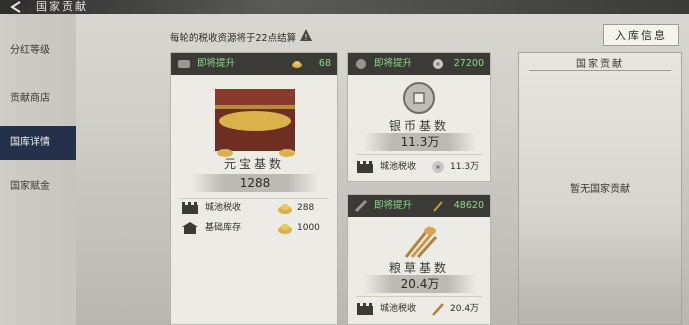 The image size is (689, 325). What do you see at coordinates (468, 63) in the screenshot?
I see `upgrade-count: 27200` at bounding box center [468, 63].